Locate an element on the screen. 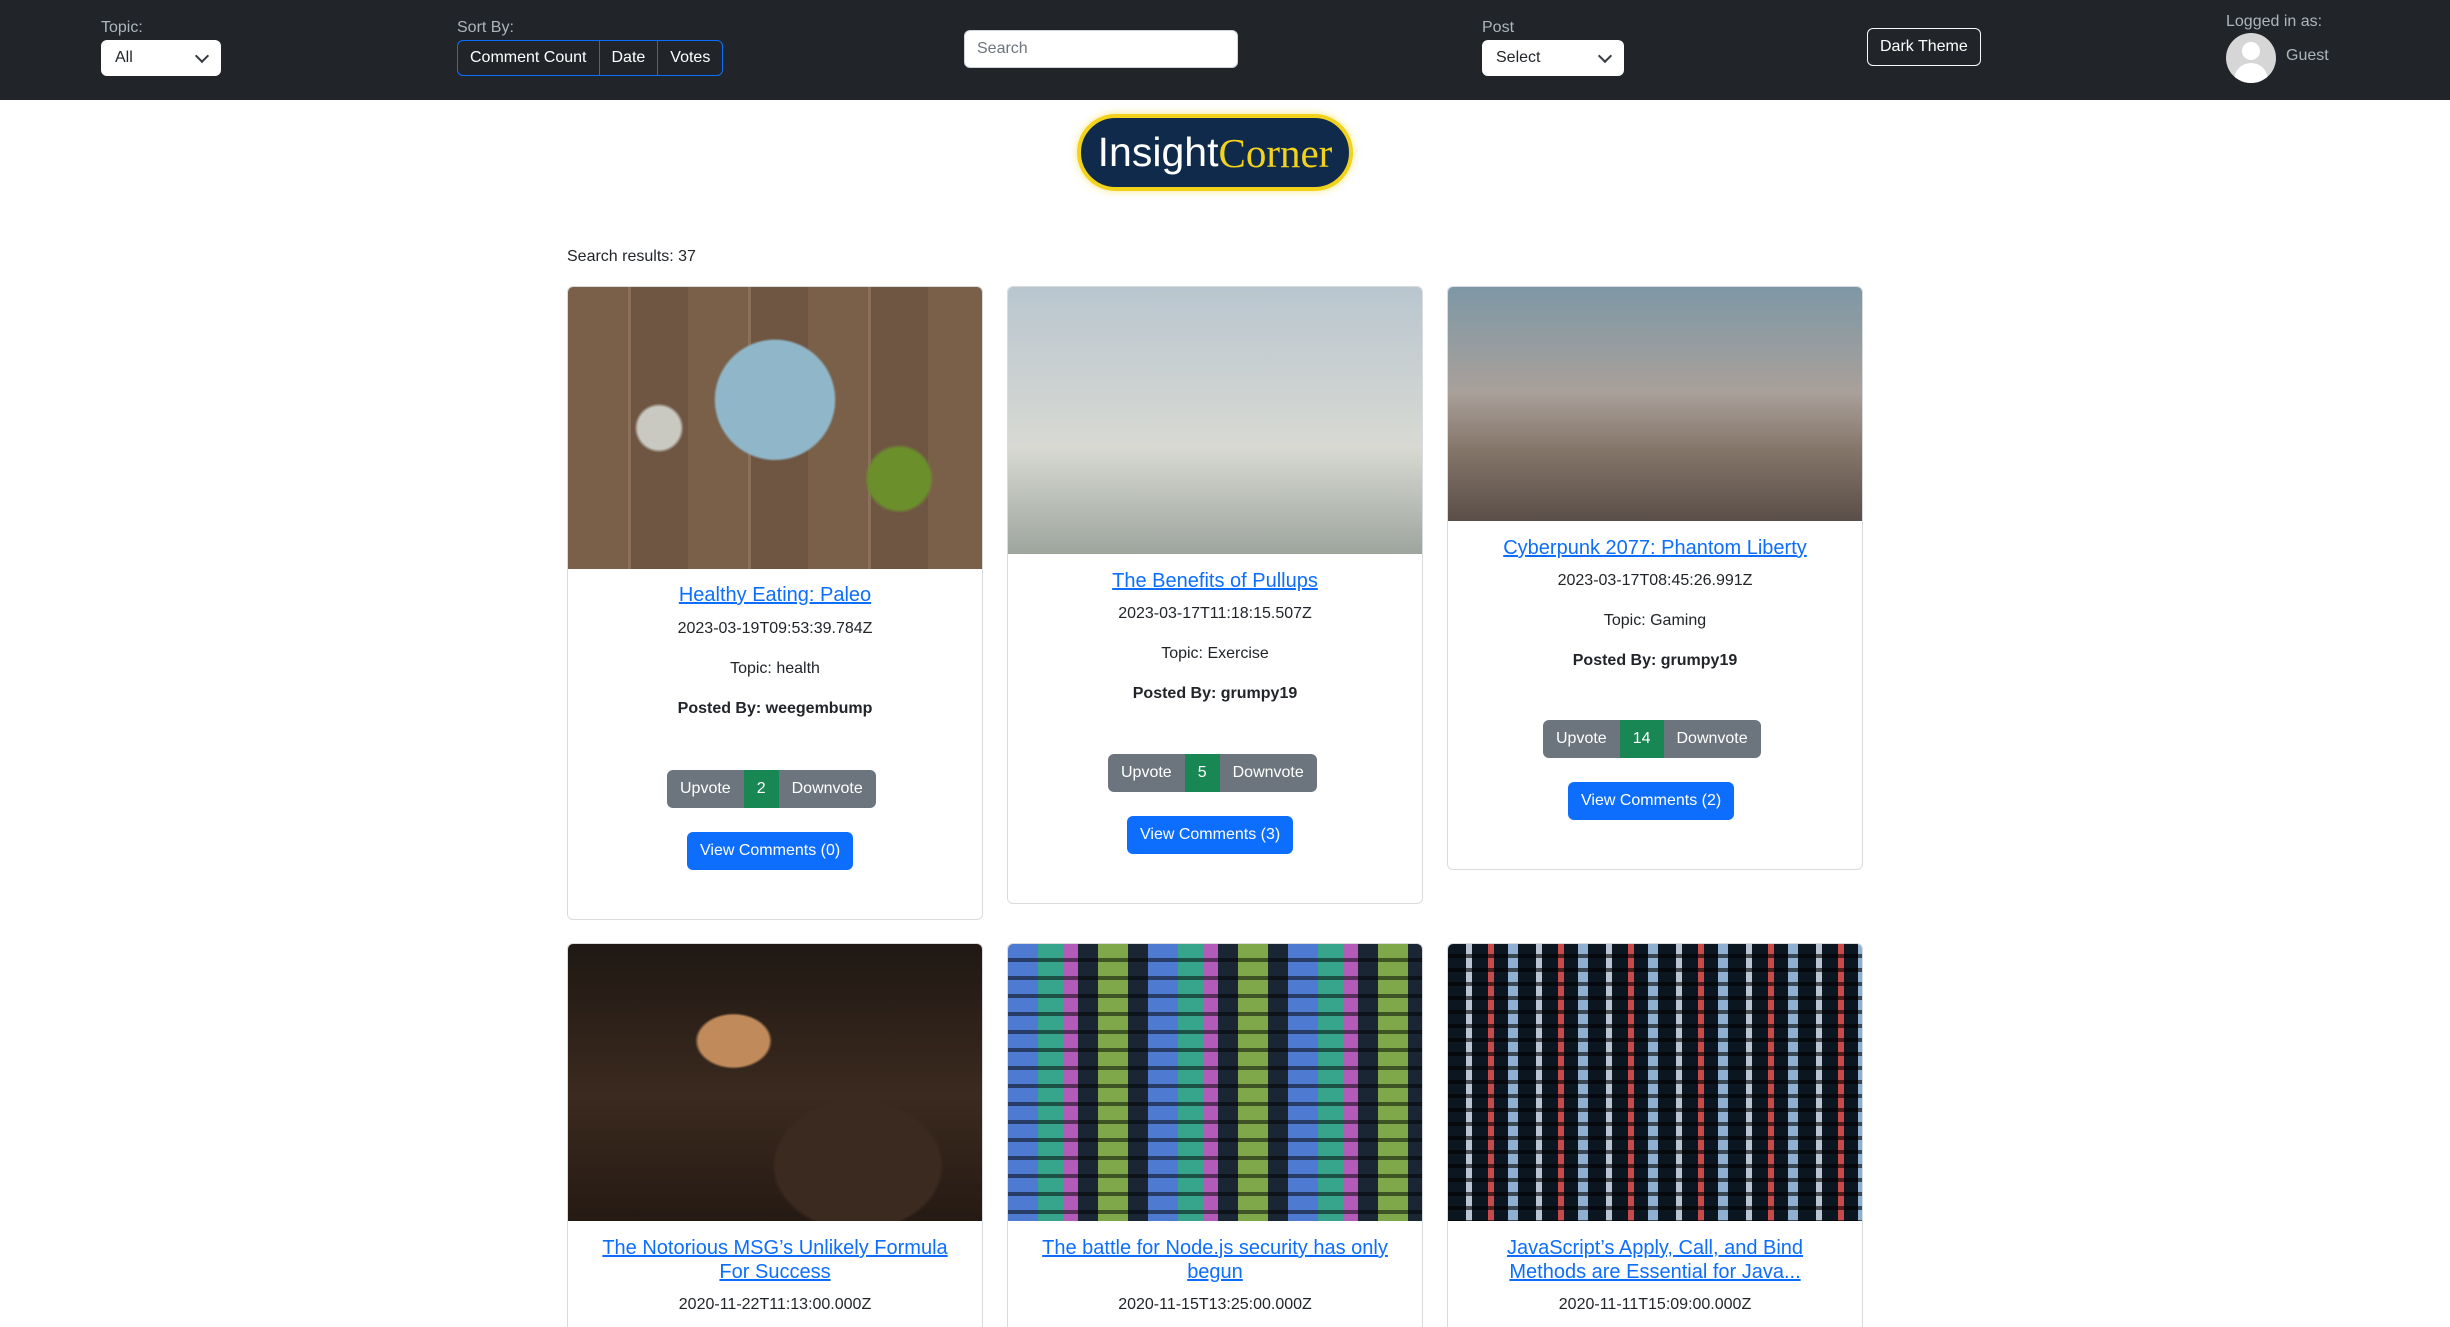 The image size is (2450, 1327). user-name: Guest is located at coordinates (2307, 55).